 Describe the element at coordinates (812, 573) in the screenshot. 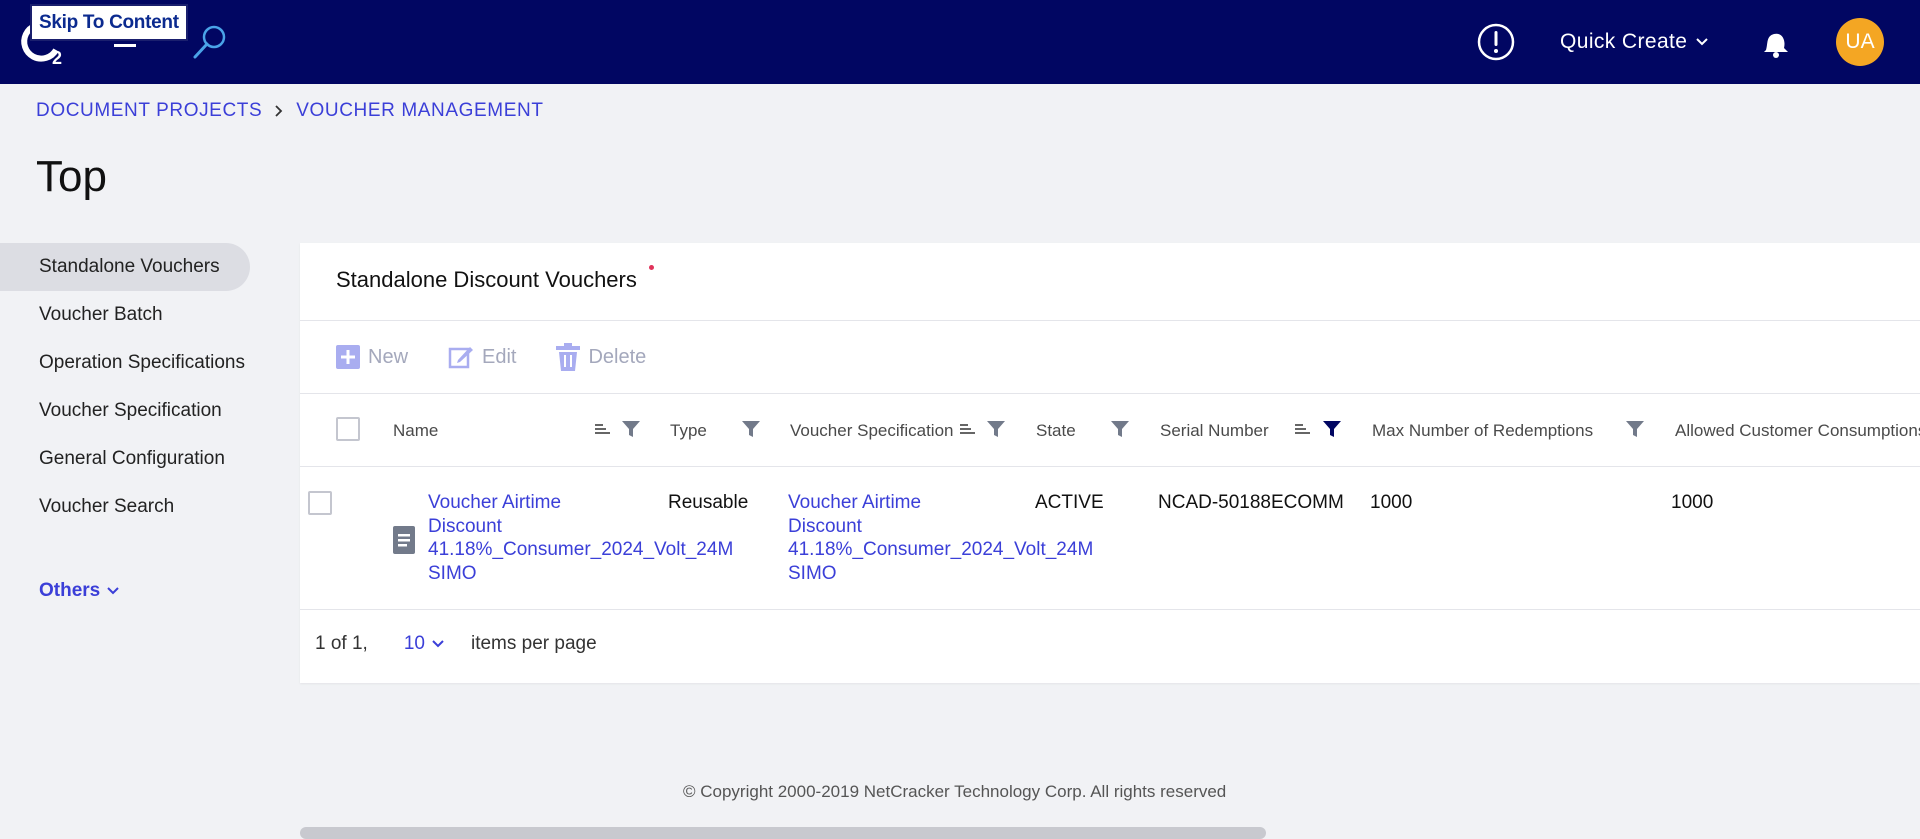

I see `row-spec-line: SIMO` at that location.